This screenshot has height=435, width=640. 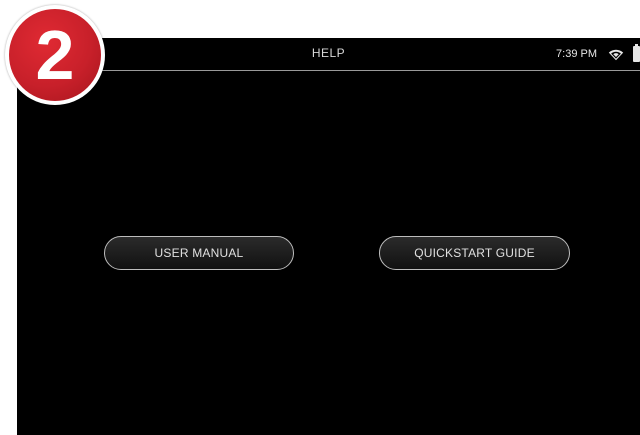 What do you see at coordinates (598, 53) in the screenshot?
I see `status-indicators: 7:39 PM` at bounding box center [598, 53].